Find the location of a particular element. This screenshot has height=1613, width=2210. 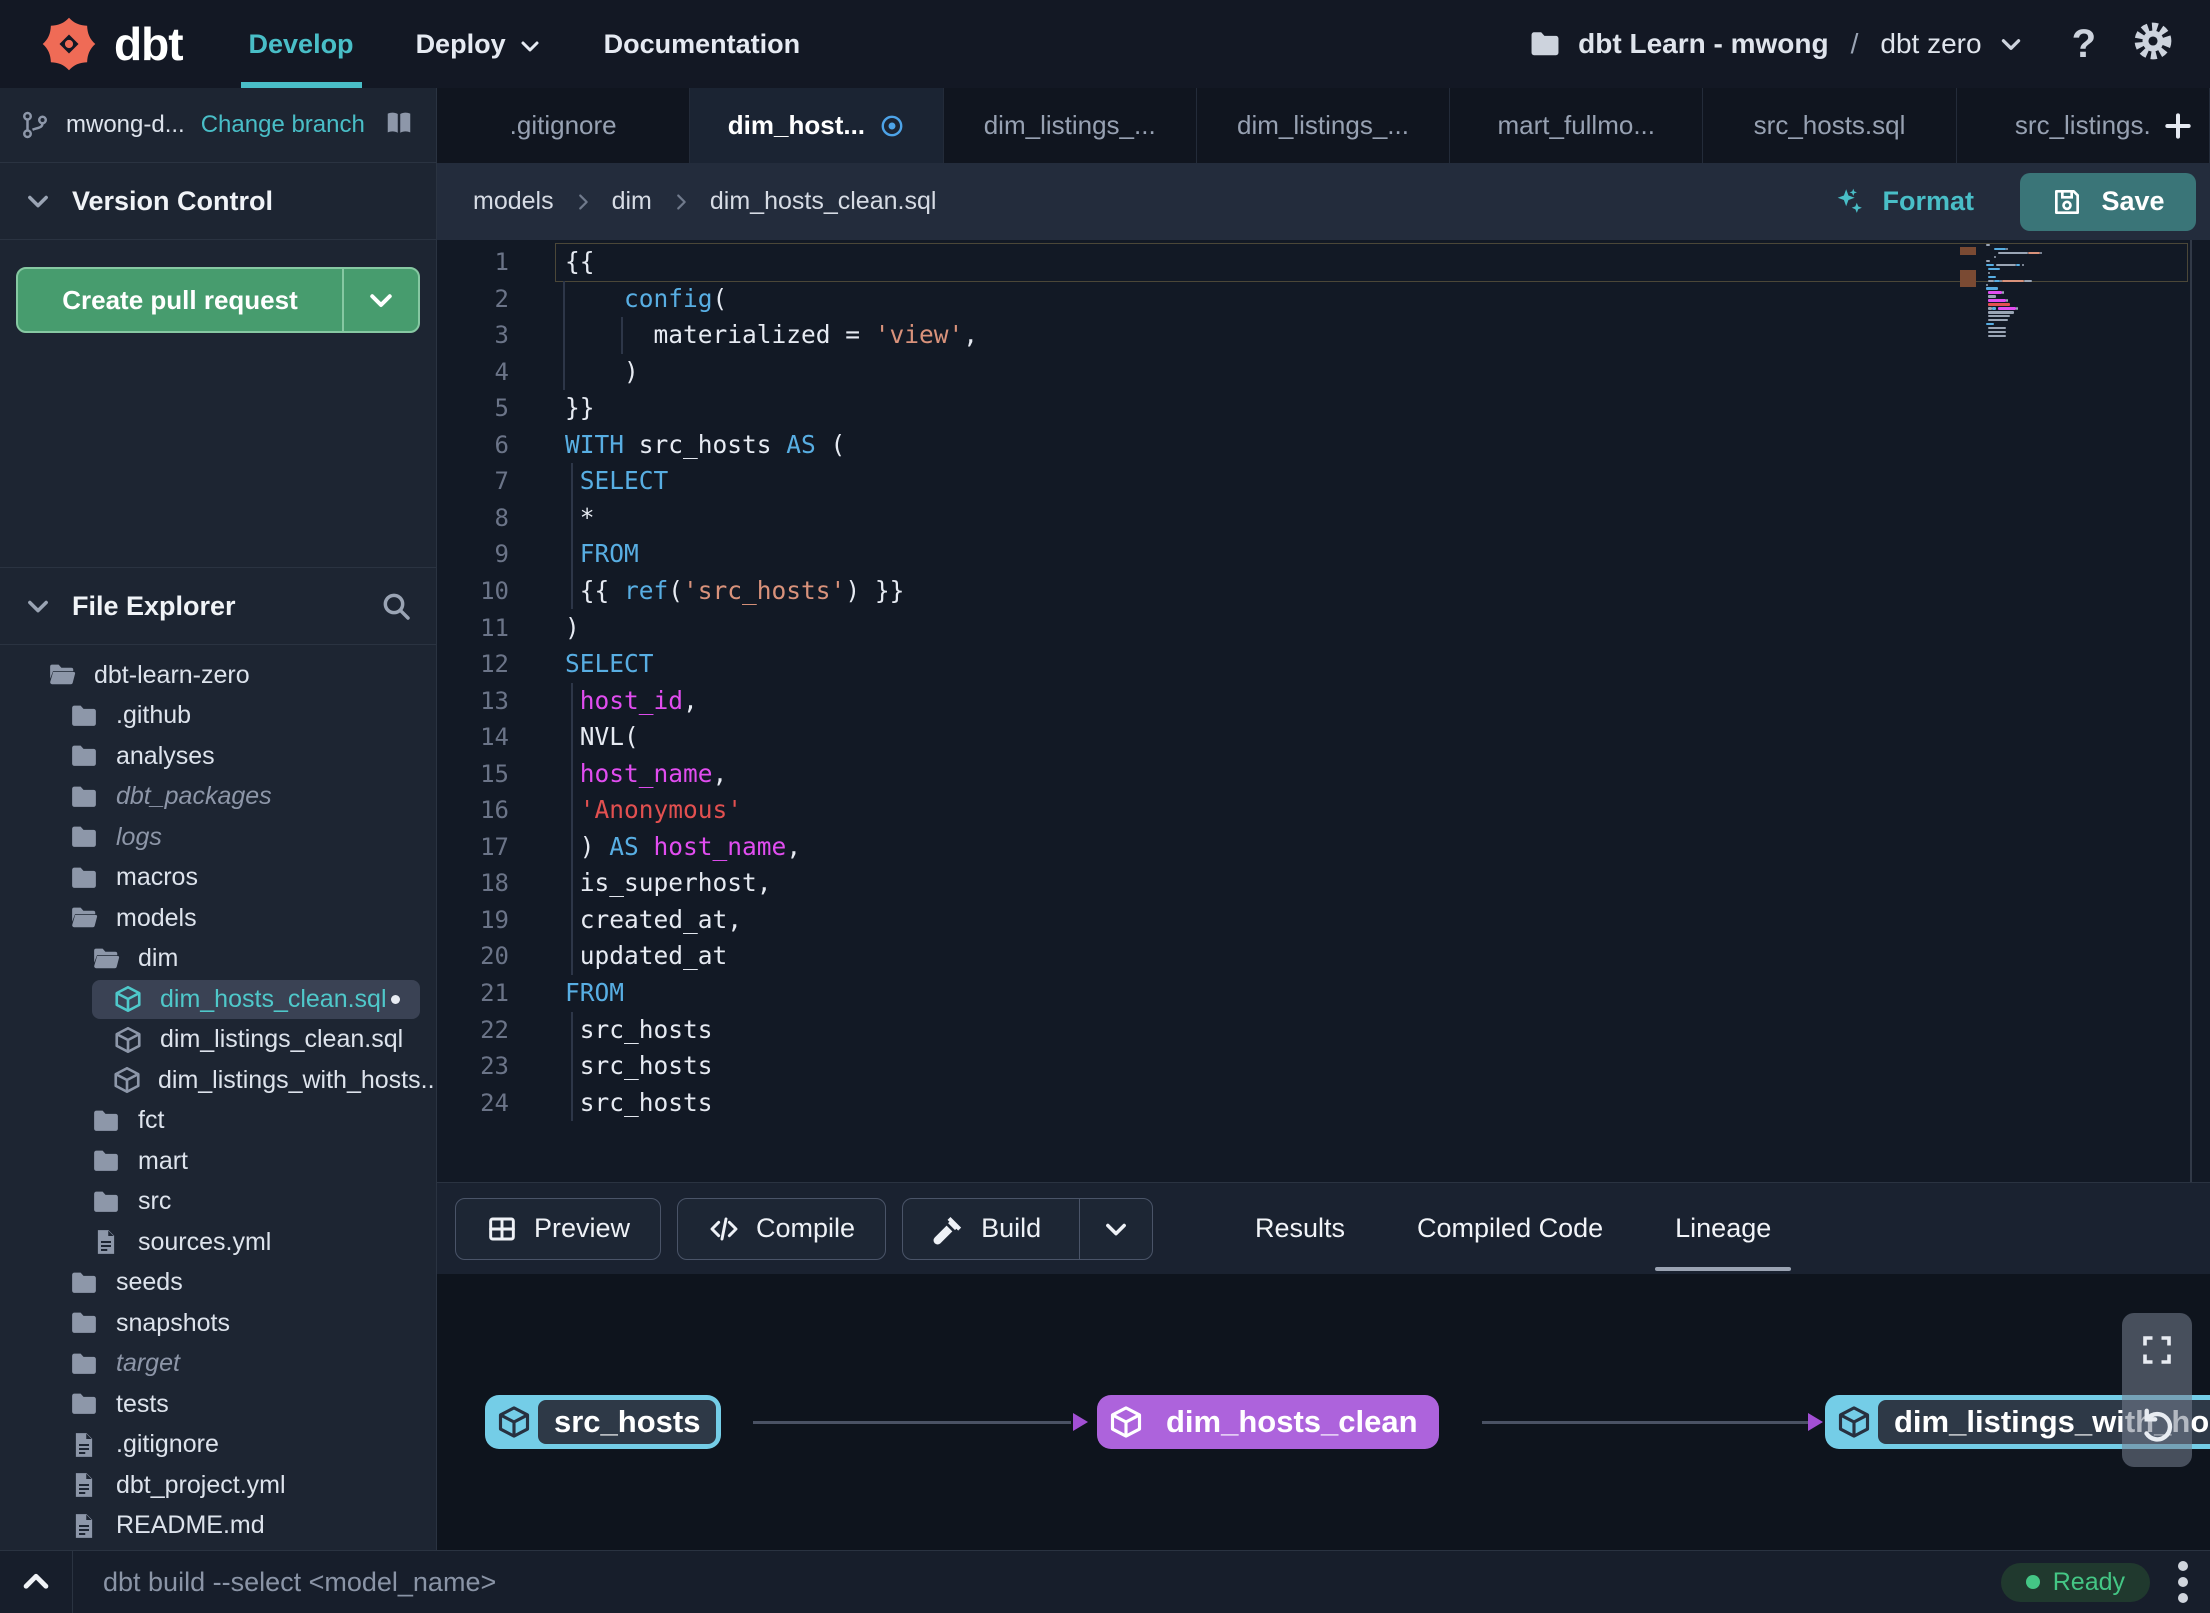

nav-item-deploy: Deploy is located at coordinates (479, 44).